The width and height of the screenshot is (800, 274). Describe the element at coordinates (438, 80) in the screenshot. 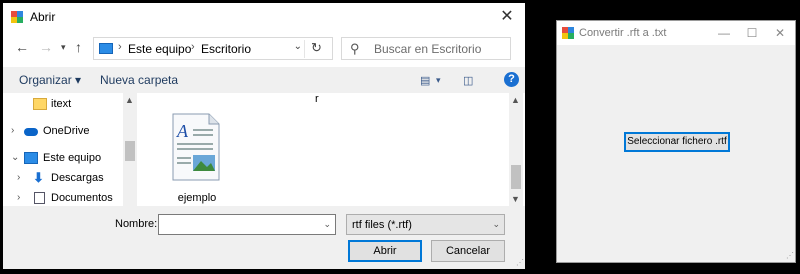

I see `view-options-chevron-icon: ▾` at that location.